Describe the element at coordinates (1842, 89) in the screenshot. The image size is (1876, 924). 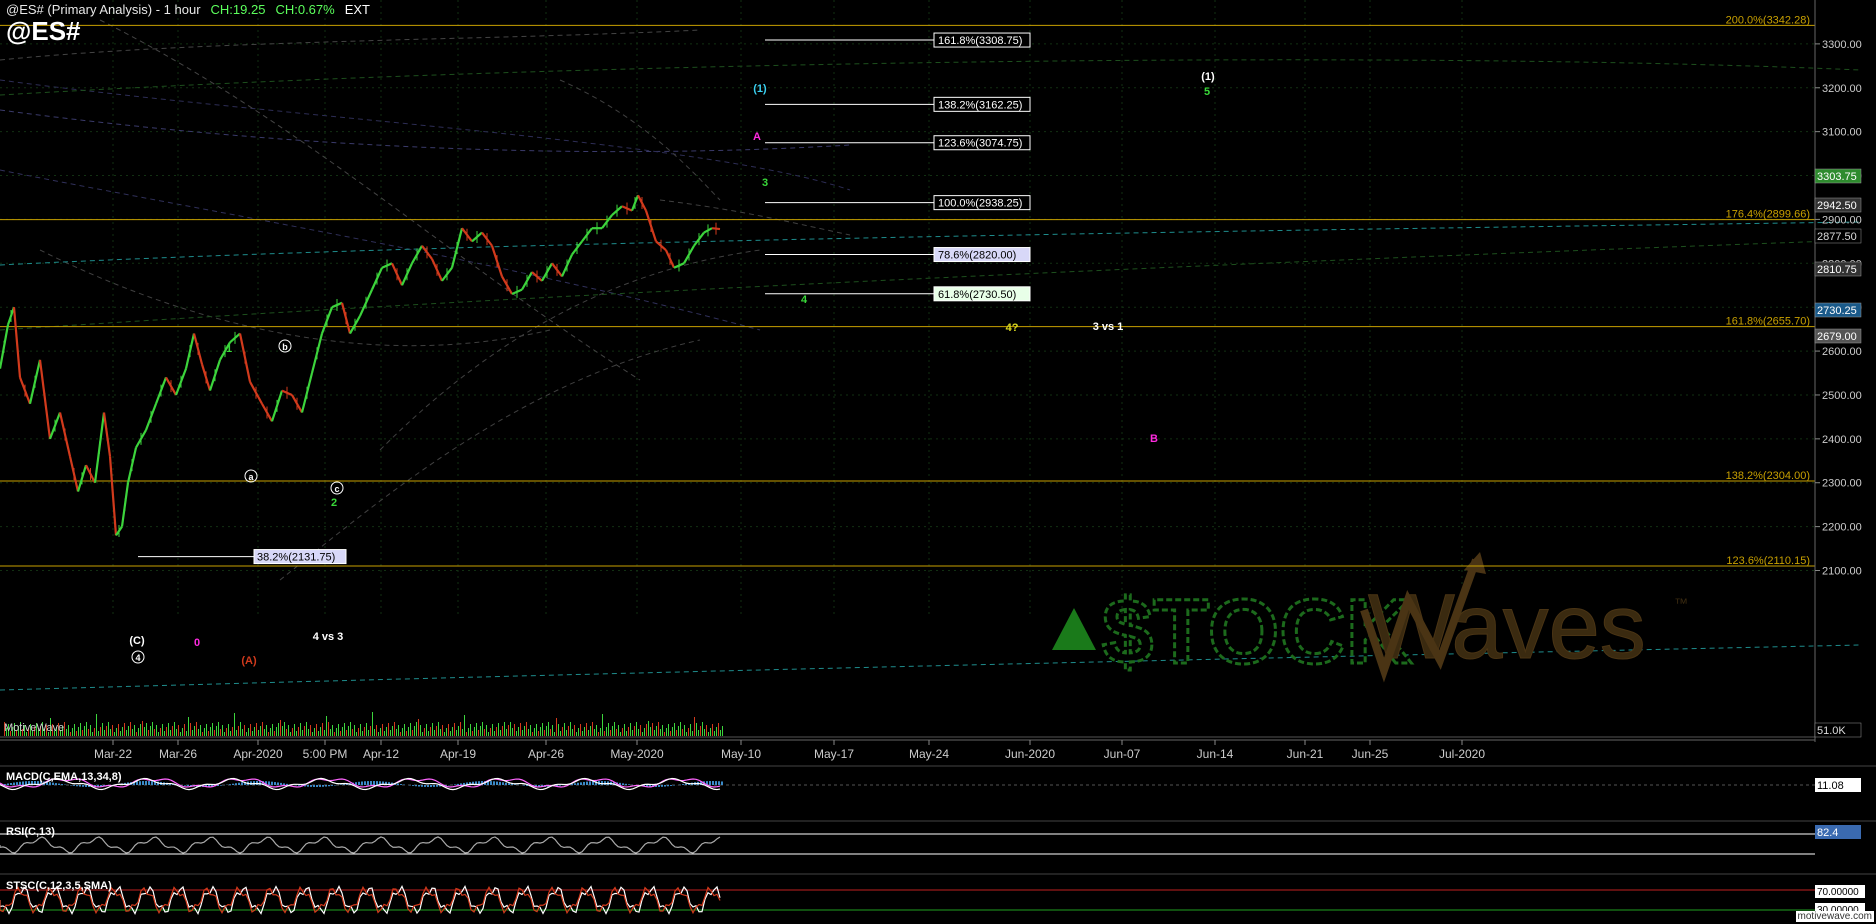
I see `price-tick-label: 3200.00` at that location.